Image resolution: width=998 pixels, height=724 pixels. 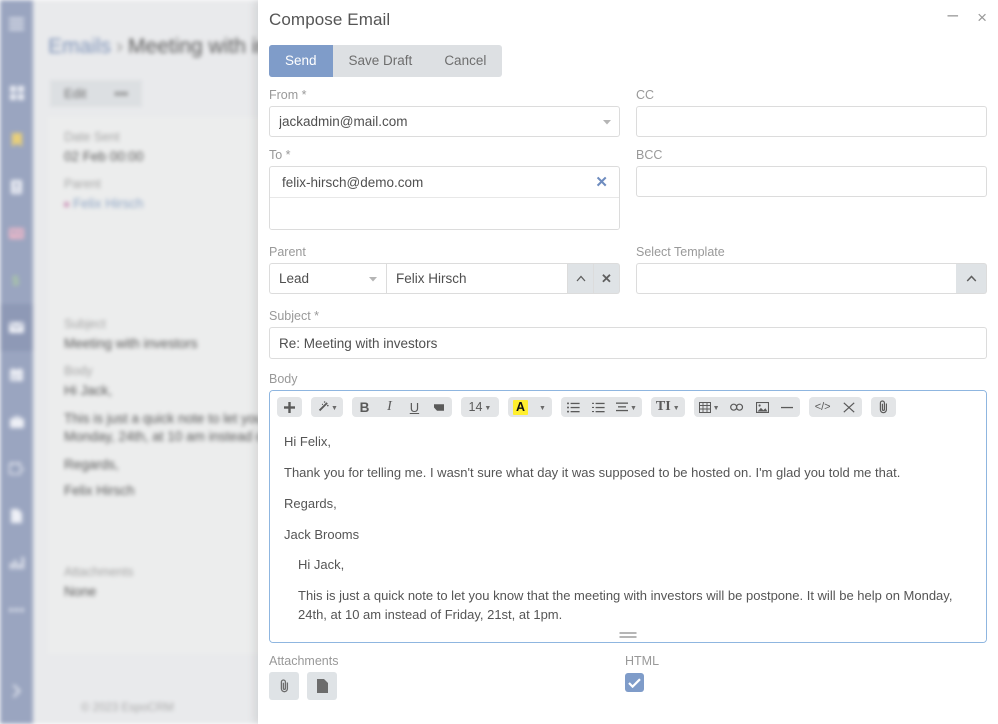 I want to click on from-cc-row: From * CC, so click(x=628, y=112).